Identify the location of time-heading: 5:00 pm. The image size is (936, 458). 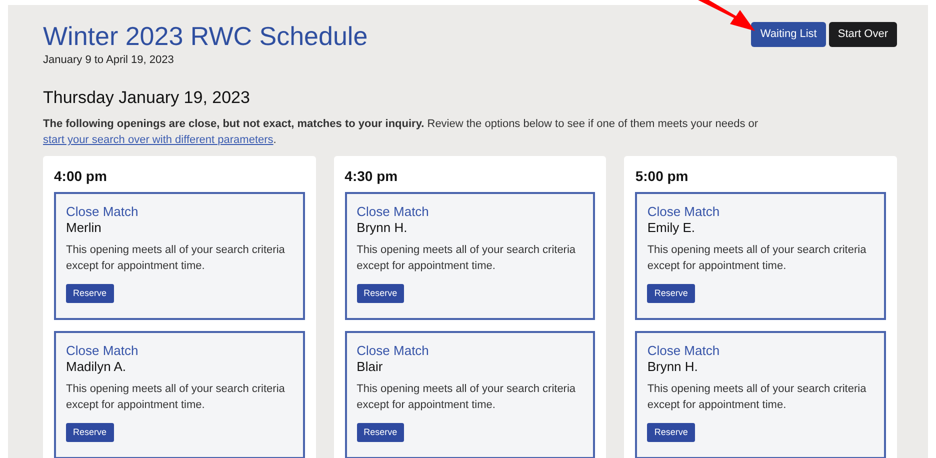
(662, 176).